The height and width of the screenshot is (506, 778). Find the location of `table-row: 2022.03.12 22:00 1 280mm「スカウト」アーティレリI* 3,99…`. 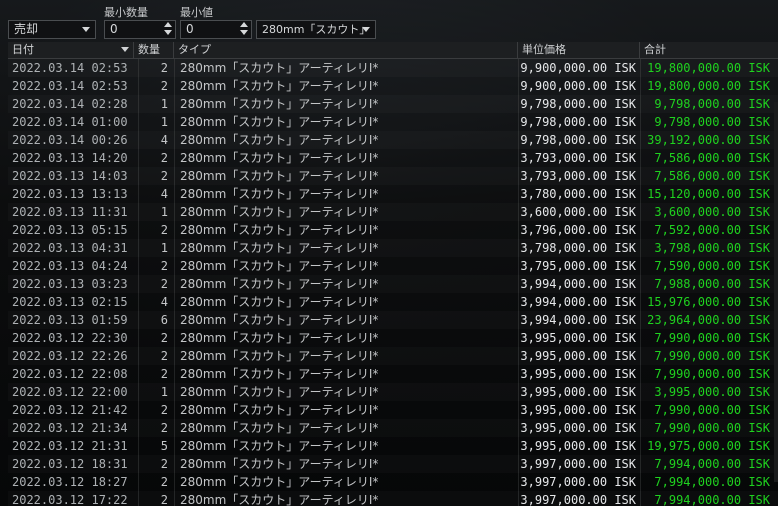

table-row: 2022.03.12 22:00 1 280mm「スカウト」アーティレリI* 3,99… is located at coordinates (393, 392).